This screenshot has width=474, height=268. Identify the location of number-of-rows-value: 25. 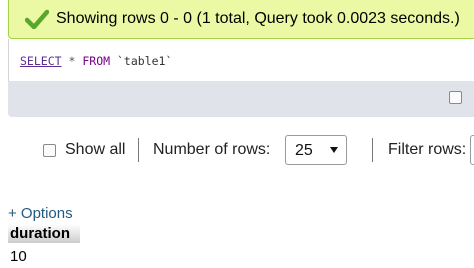
(304, 150).